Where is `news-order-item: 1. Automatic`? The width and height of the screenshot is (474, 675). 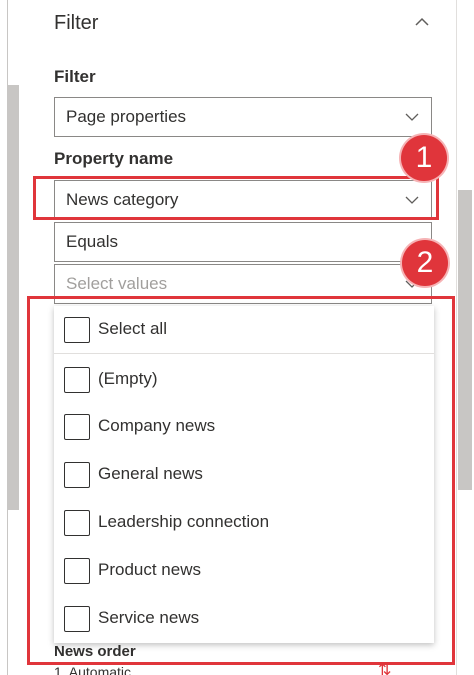
news-order-item: 1. Automatic is located at coordinates (92, 669).